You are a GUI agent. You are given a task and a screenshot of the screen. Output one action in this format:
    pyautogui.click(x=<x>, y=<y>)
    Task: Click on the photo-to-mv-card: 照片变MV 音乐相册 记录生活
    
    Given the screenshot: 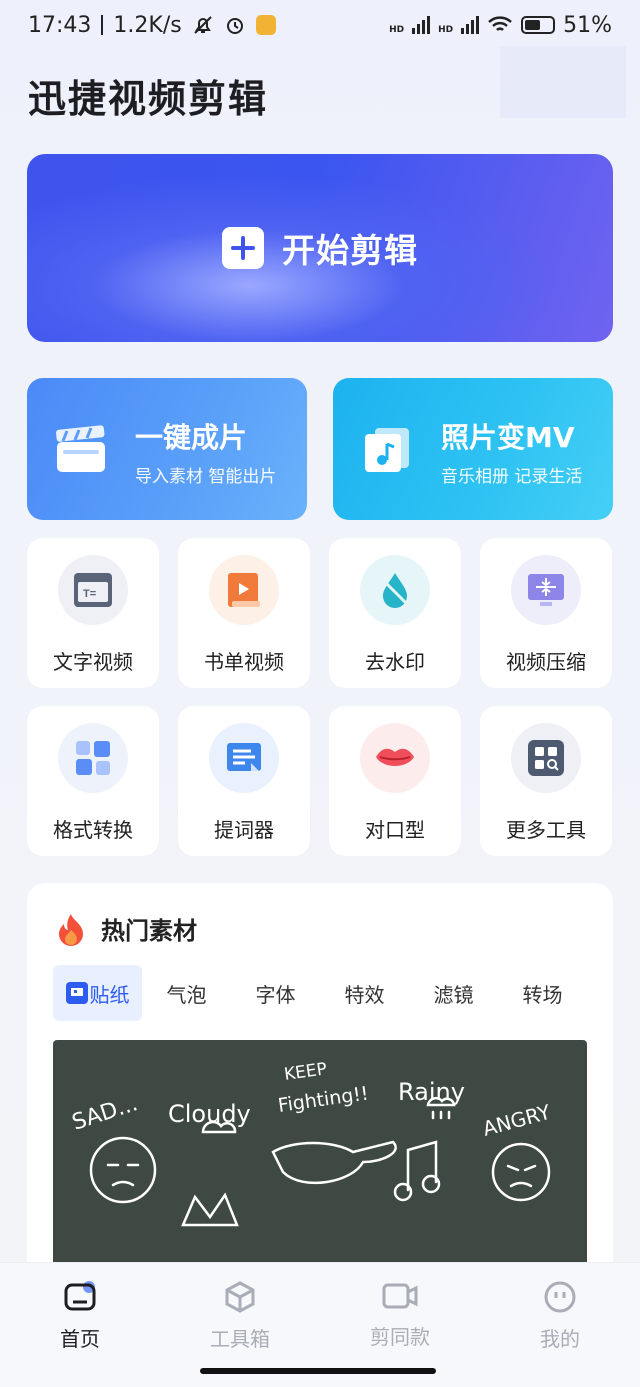 What is the action you would take?
    pyautogui.click(x=473, y=449)
    